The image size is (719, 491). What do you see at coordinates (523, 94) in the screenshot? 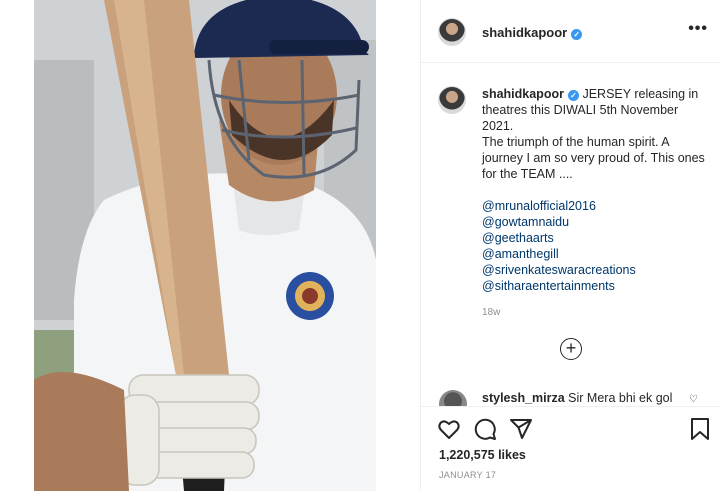
I see `caption-username: shahidkapoor` at bounding box center [523, 94].